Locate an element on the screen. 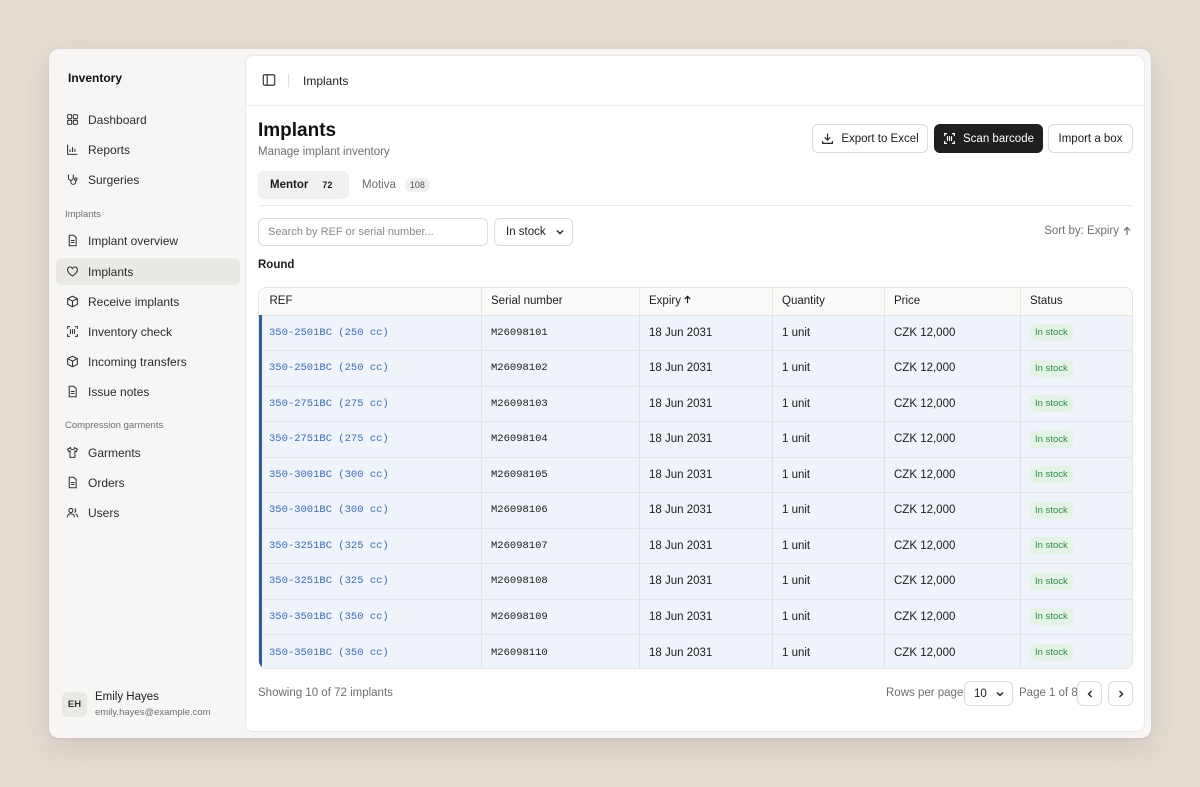 This screenshot has height=787, width=1200. cell-serial: M26098104 is located at coordinates (560, 439).